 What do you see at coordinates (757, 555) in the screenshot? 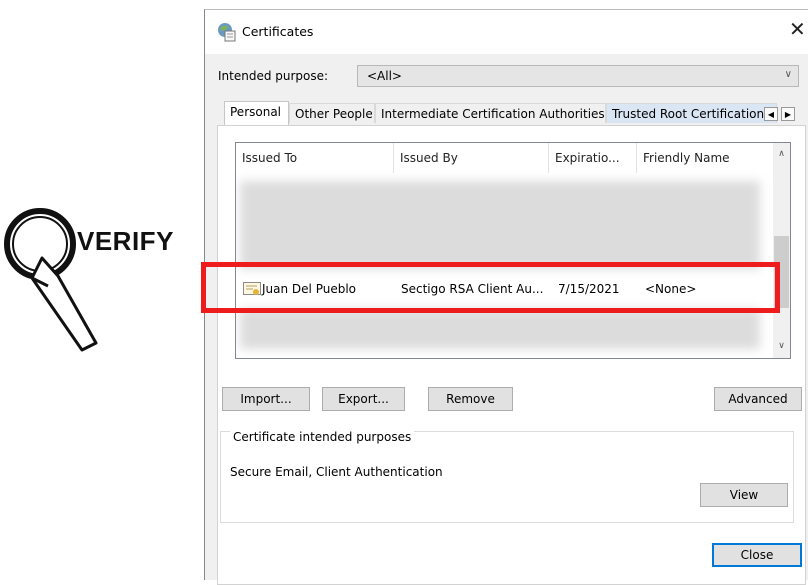
I see `close-button: Close` at bounding box center [757, 555].